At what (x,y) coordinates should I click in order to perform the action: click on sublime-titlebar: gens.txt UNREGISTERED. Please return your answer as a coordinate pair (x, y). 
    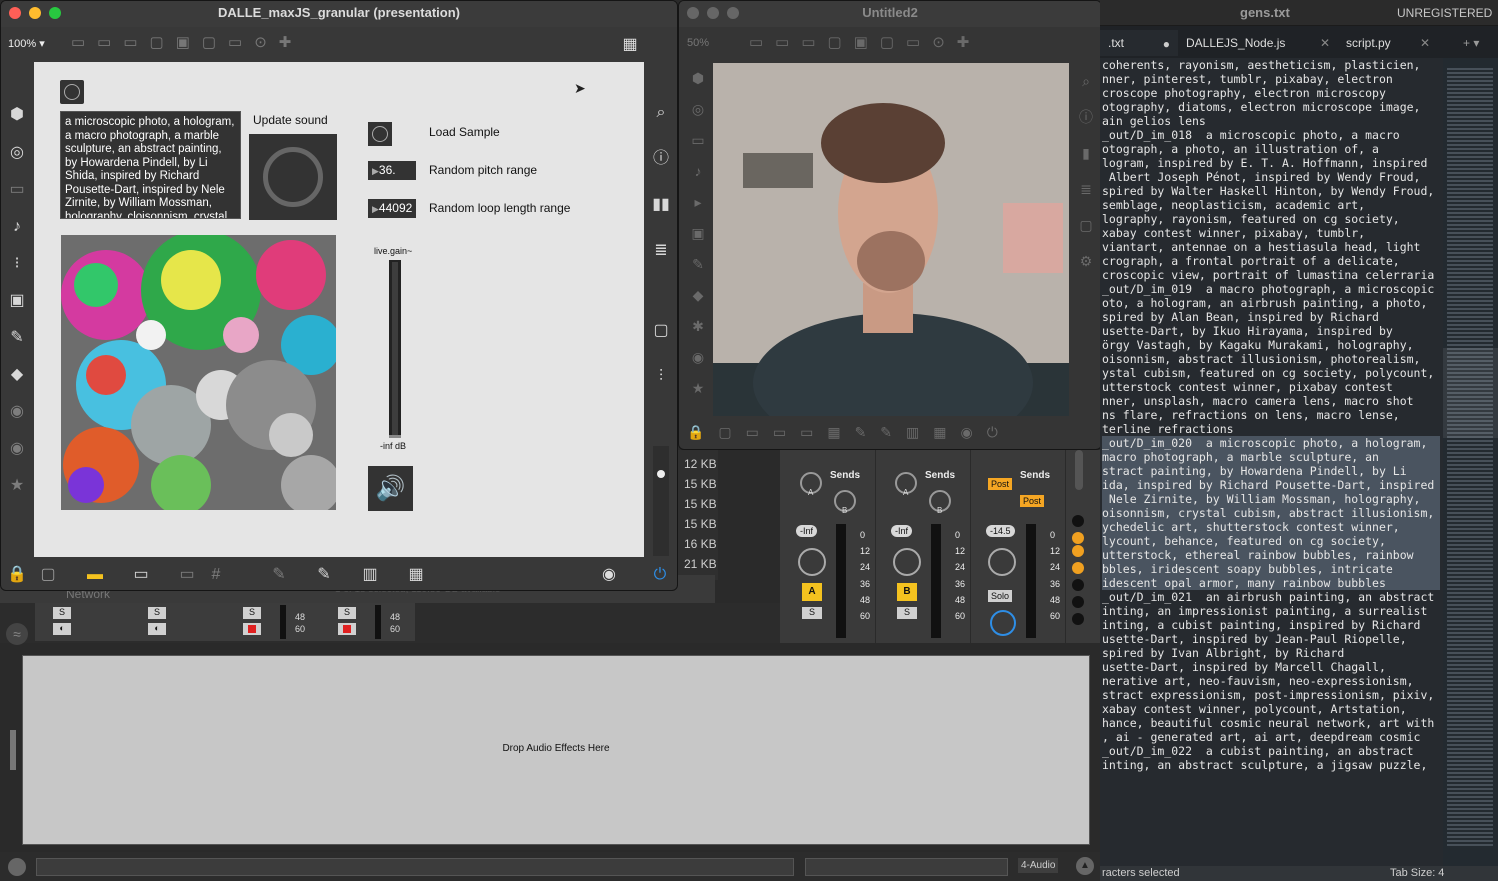
    Looking at the image, I should click on (1299, 13).